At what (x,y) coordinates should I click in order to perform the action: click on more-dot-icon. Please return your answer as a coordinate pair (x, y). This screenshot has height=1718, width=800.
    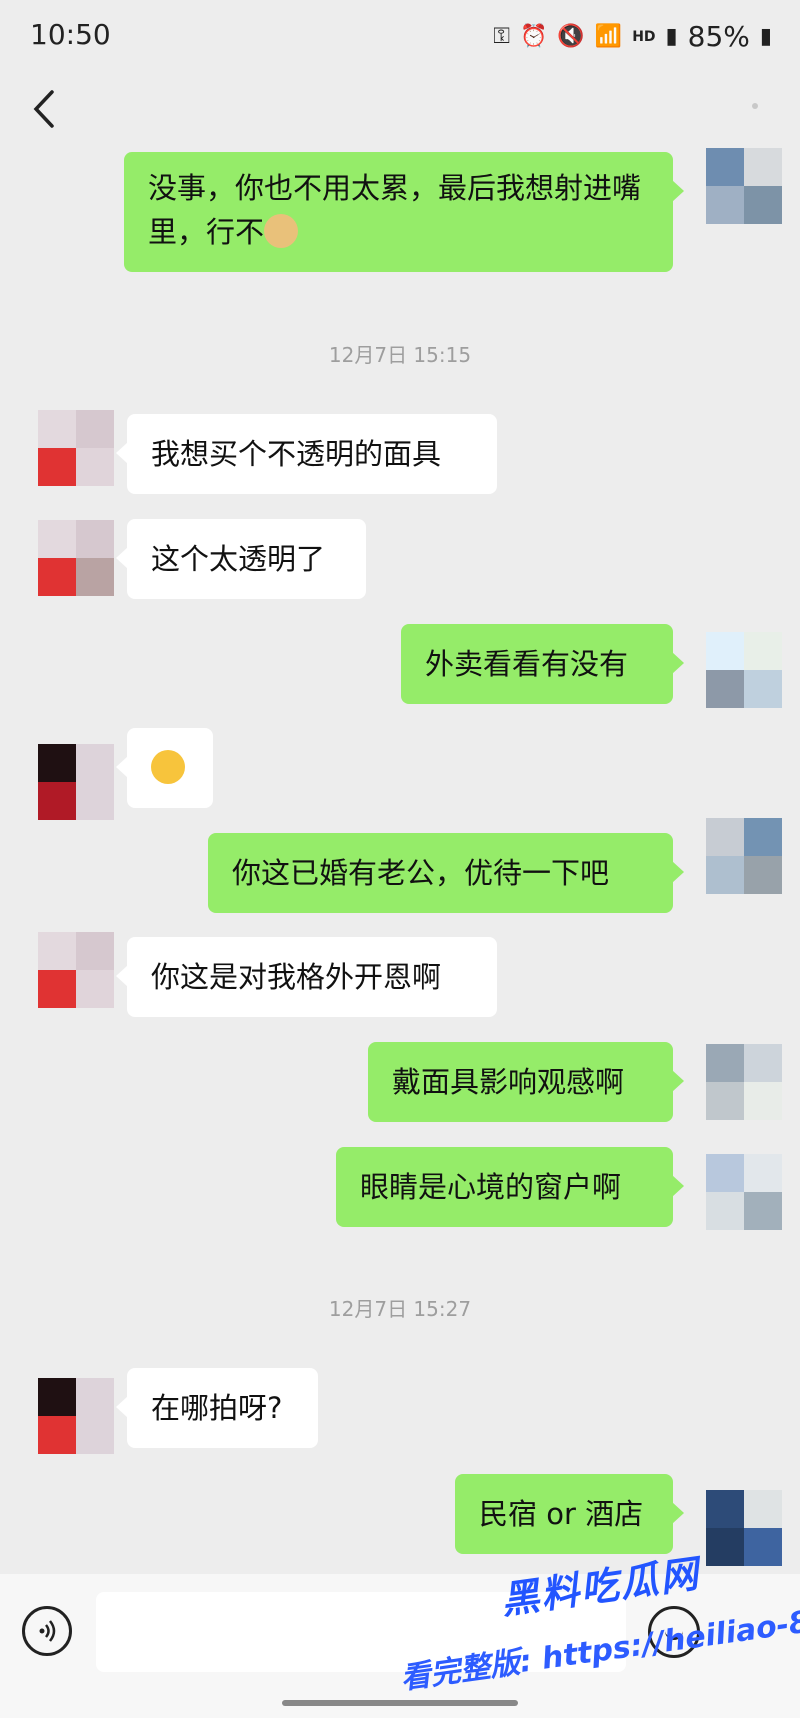
    Looking at the image, I should click on (755, 106).